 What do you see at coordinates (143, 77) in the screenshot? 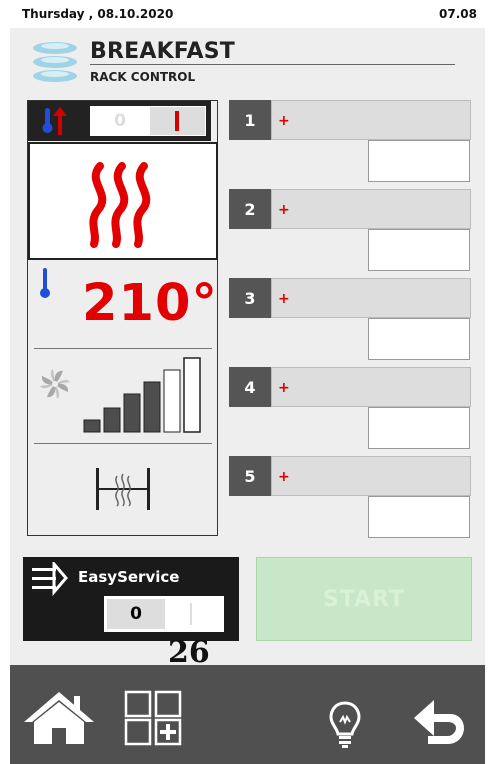
I see `program-subtitle: RACK CONTROL` at bounding box center [143, 77].